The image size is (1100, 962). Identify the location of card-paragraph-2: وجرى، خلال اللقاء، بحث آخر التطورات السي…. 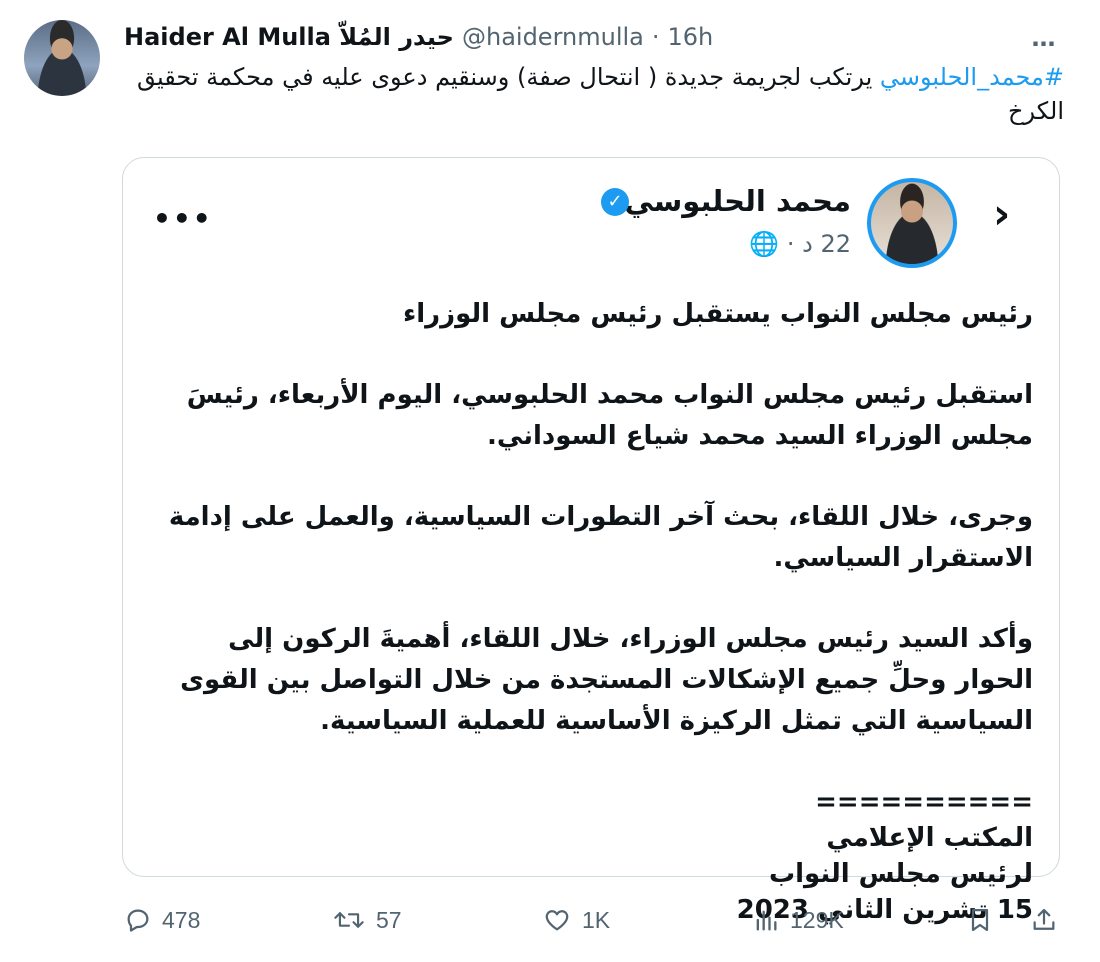
(600, 537).